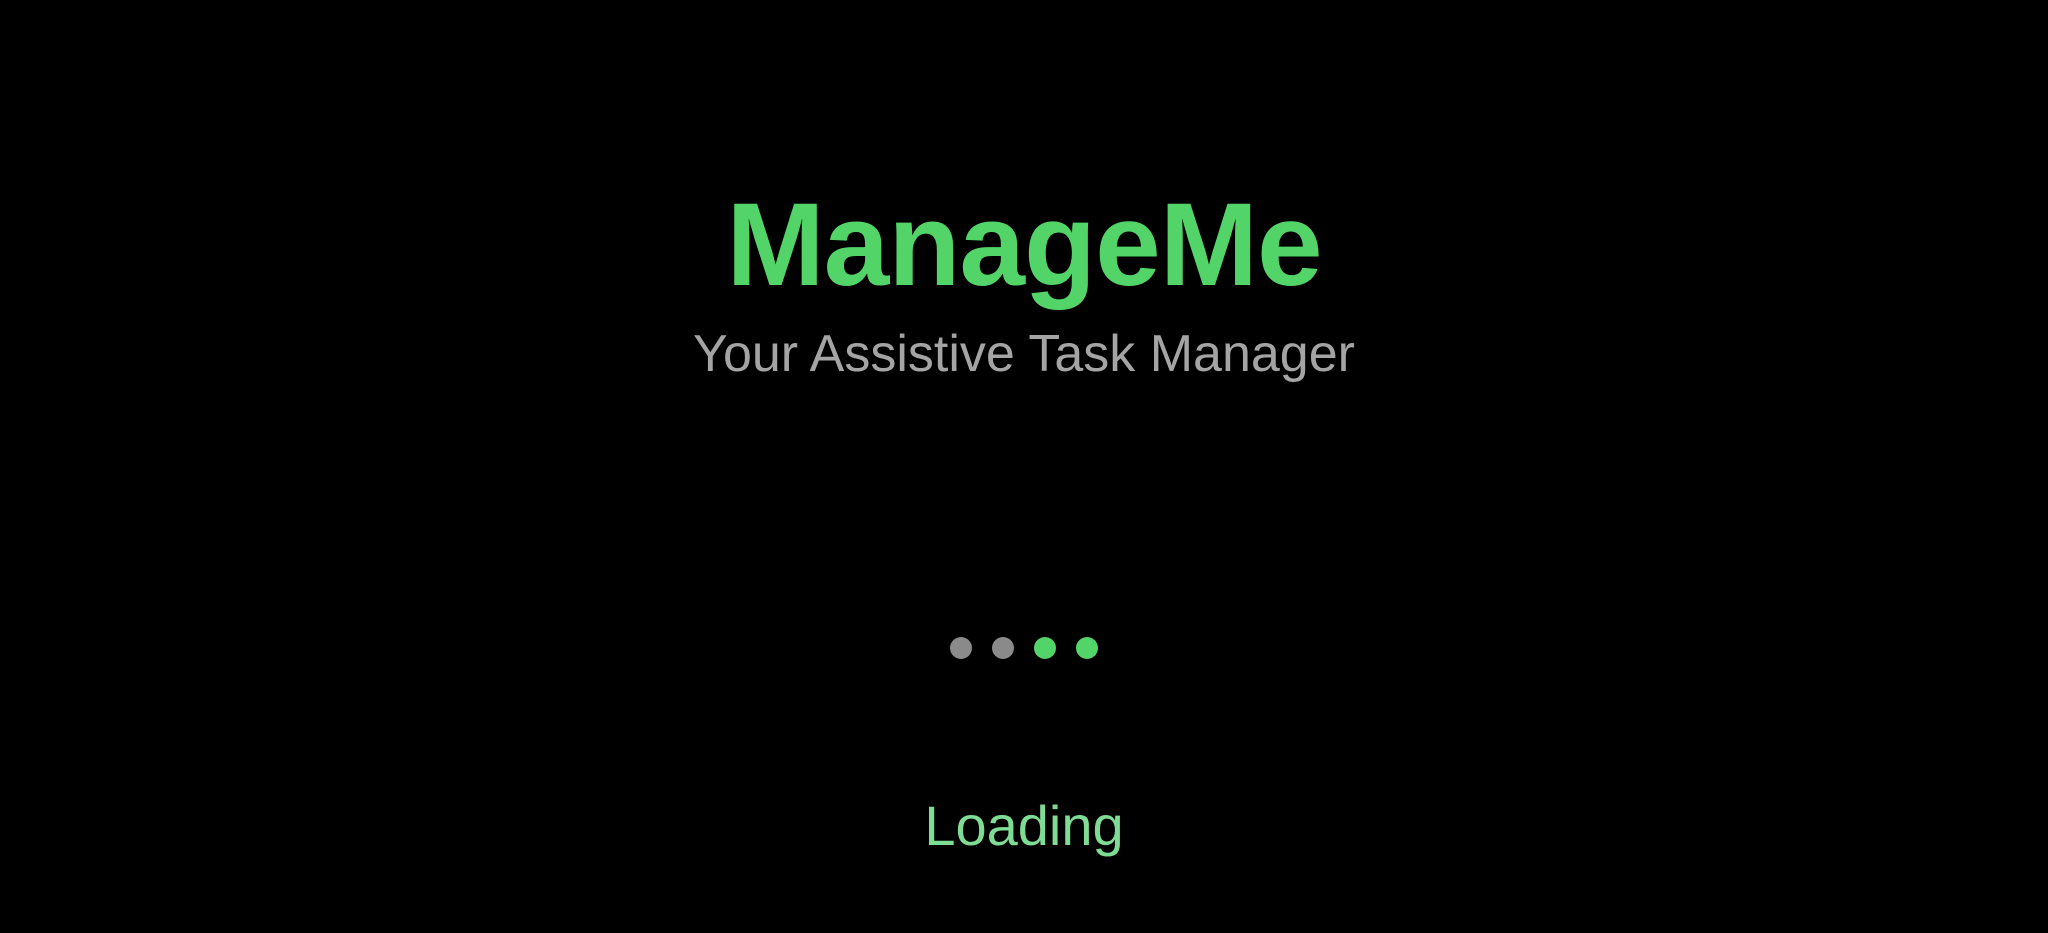  Describe the element at coordinates (1024, 825) in the screenshot. I see `loading-label: Loading` at that location.